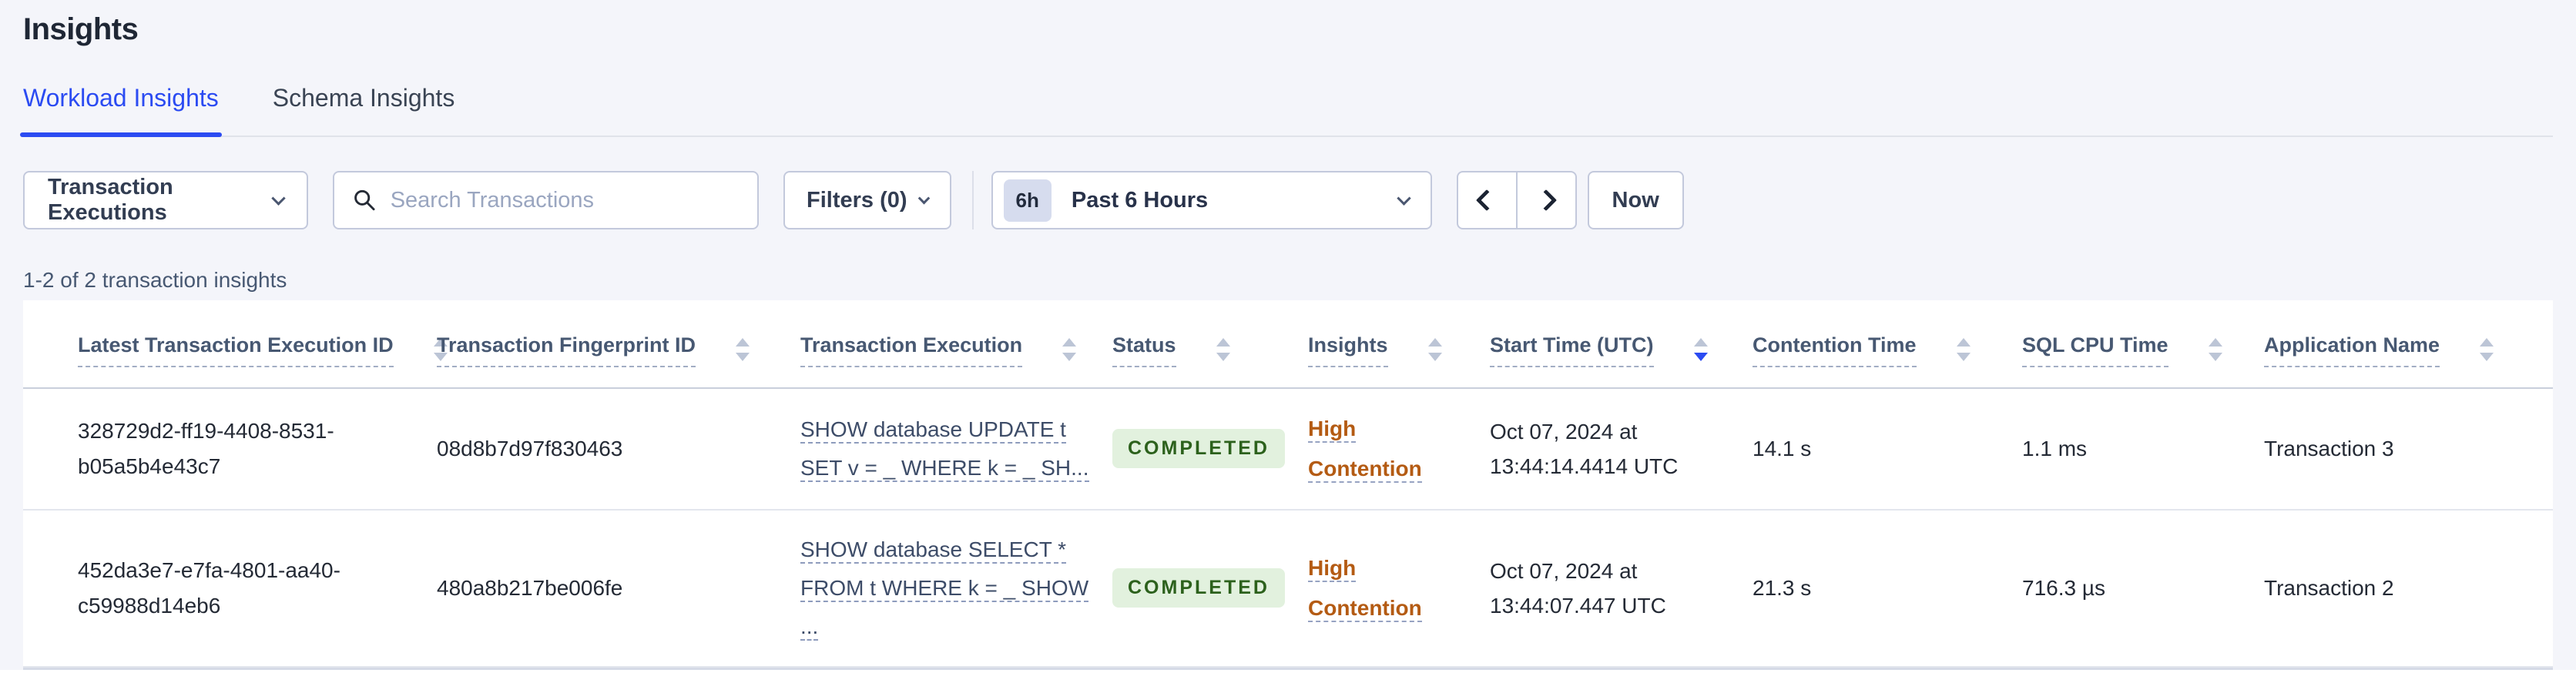 This screenshot has height=683, width=2576. What do you see at coordinates (857, 200) in the screenshot?
I see `filters-button-label: Filters (0)` at bounding box center [857, 200].